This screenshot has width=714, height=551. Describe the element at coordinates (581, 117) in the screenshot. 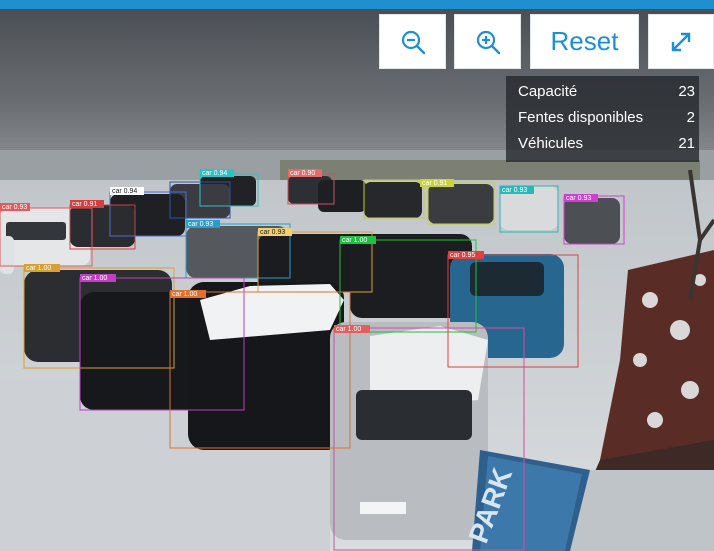

I see `stat-label: Fentes disponibles` at that location.